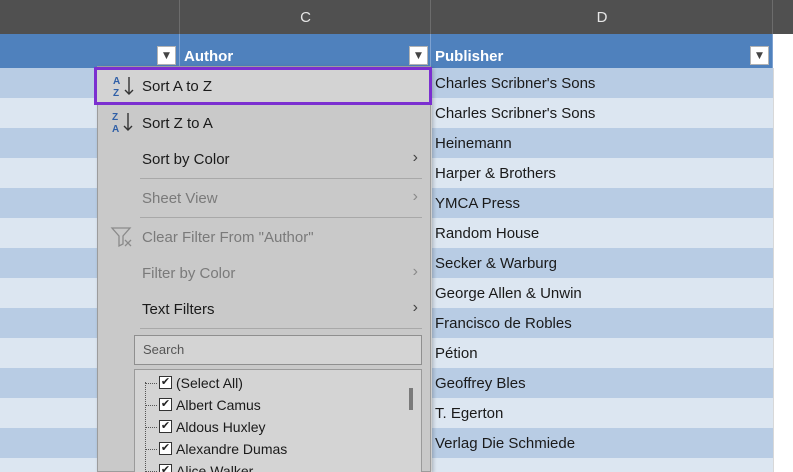 Image resolution: width=793 pixels, height=472 pixels. I want to click on publisher-cell: Pétion, so click(602, 353).